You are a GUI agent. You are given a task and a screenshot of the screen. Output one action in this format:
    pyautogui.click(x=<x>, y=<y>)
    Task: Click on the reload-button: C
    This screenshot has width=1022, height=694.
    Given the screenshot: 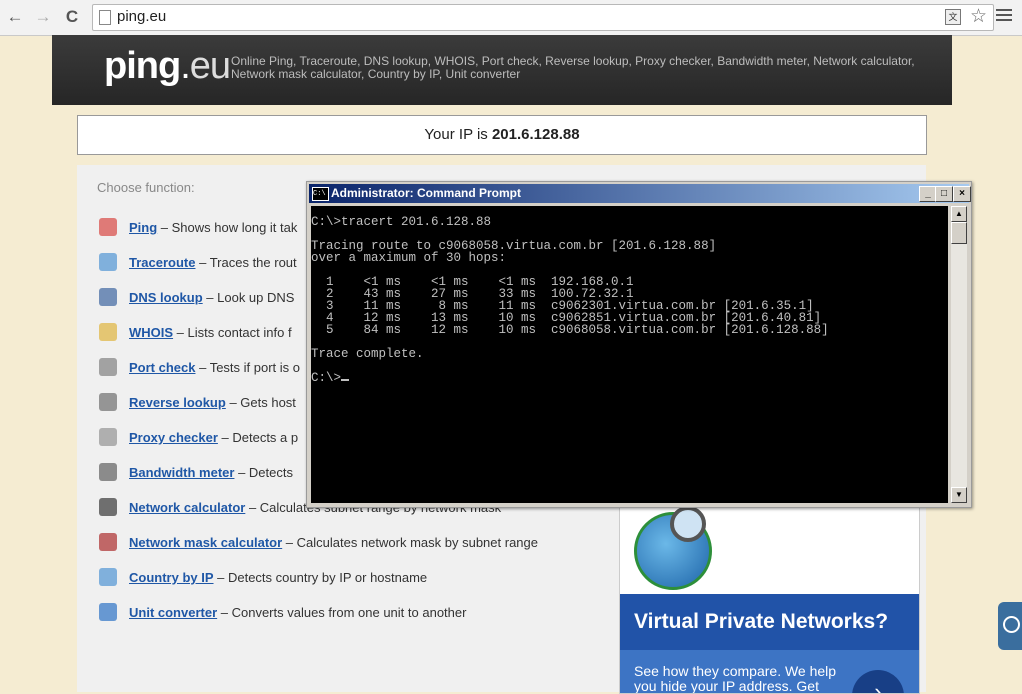 What is the action you would take?
    pyautogui.click(x=72, y=17)
    